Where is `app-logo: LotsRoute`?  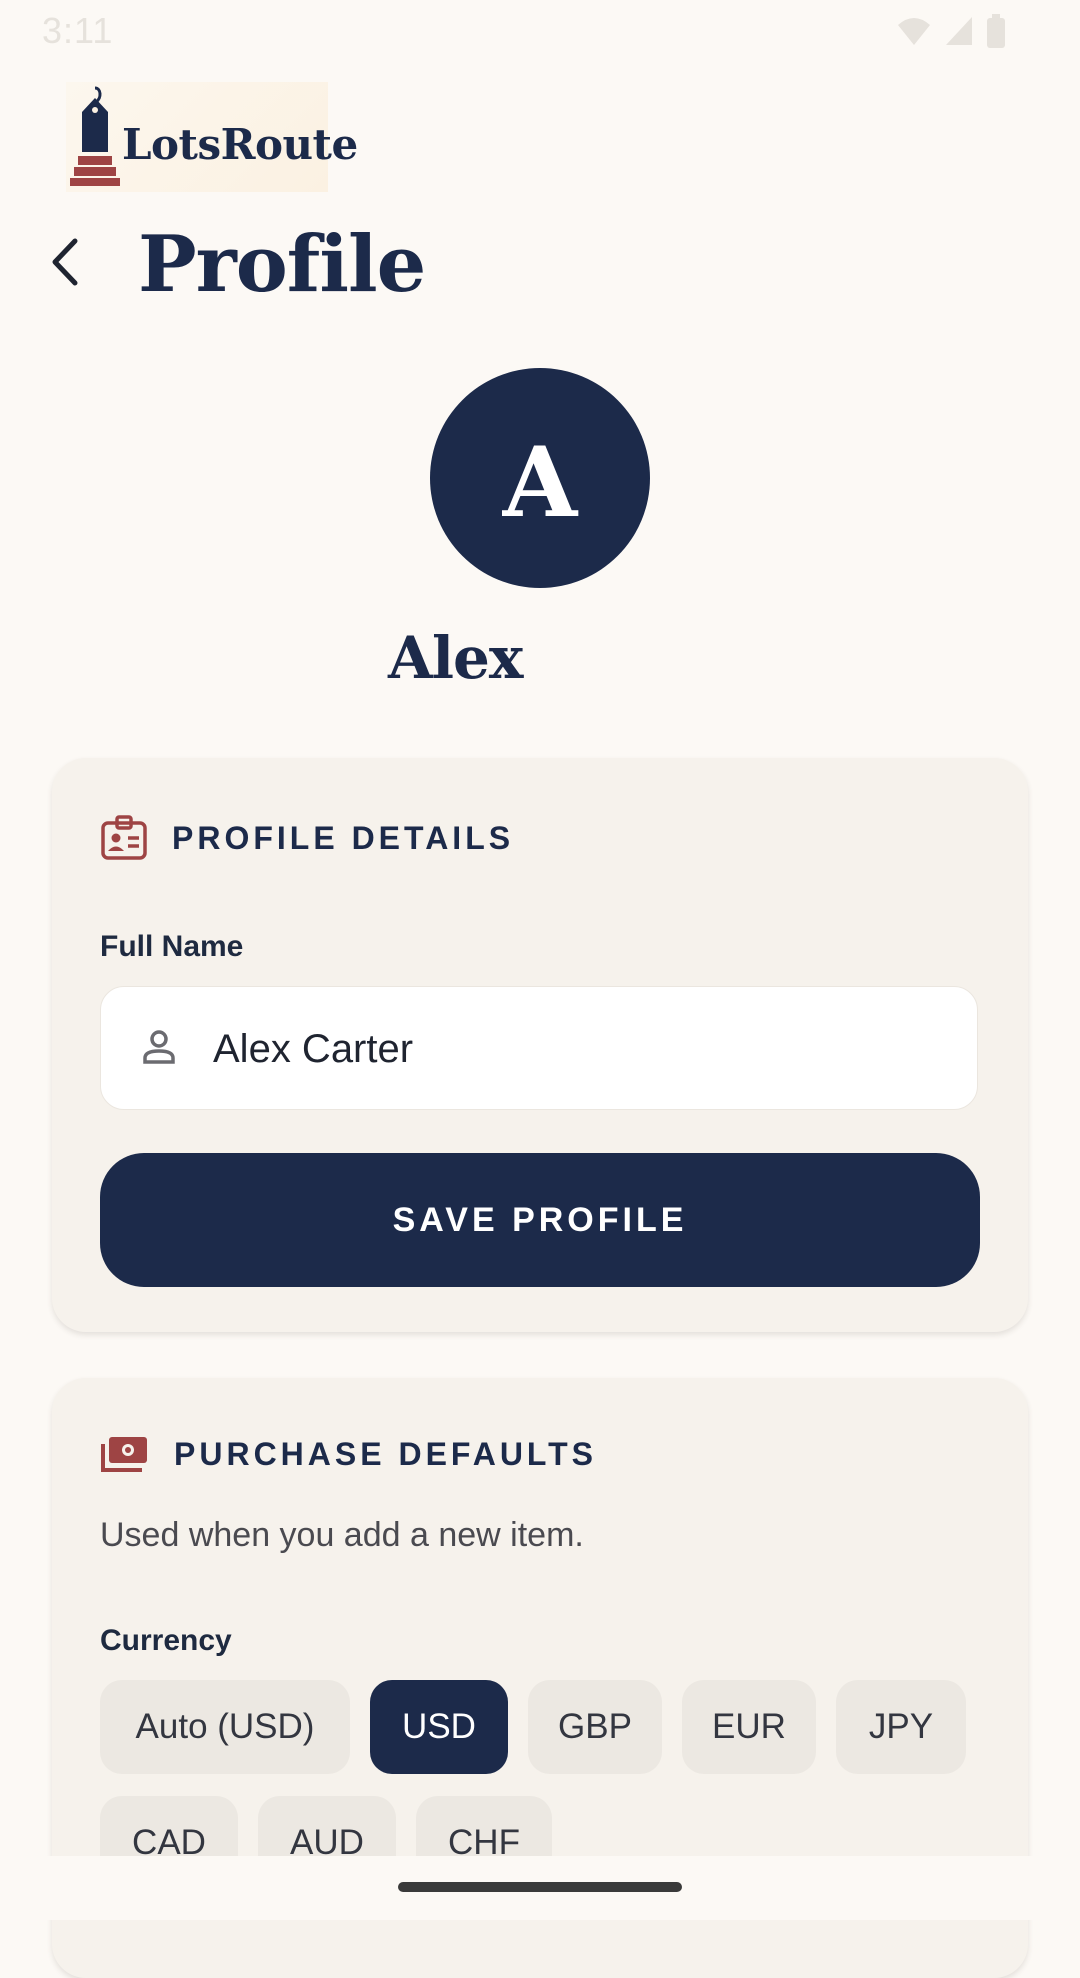 app-logo: LotsRoute is located at coordinates (212, 137).